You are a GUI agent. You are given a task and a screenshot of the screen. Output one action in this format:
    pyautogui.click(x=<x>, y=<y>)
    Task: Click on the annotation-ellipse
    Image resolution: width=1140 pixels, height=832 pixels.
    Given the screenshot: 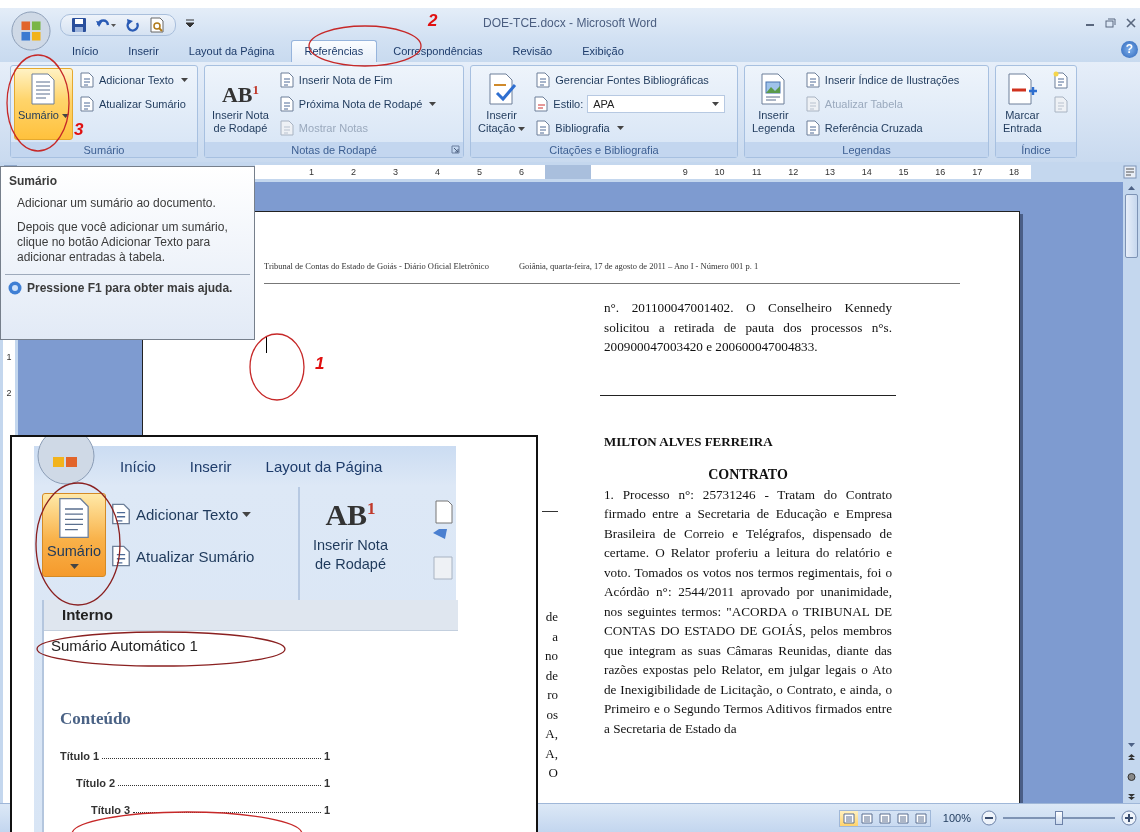 What is the action you would take?
    pyautogui.click(x=277, y=367)
    